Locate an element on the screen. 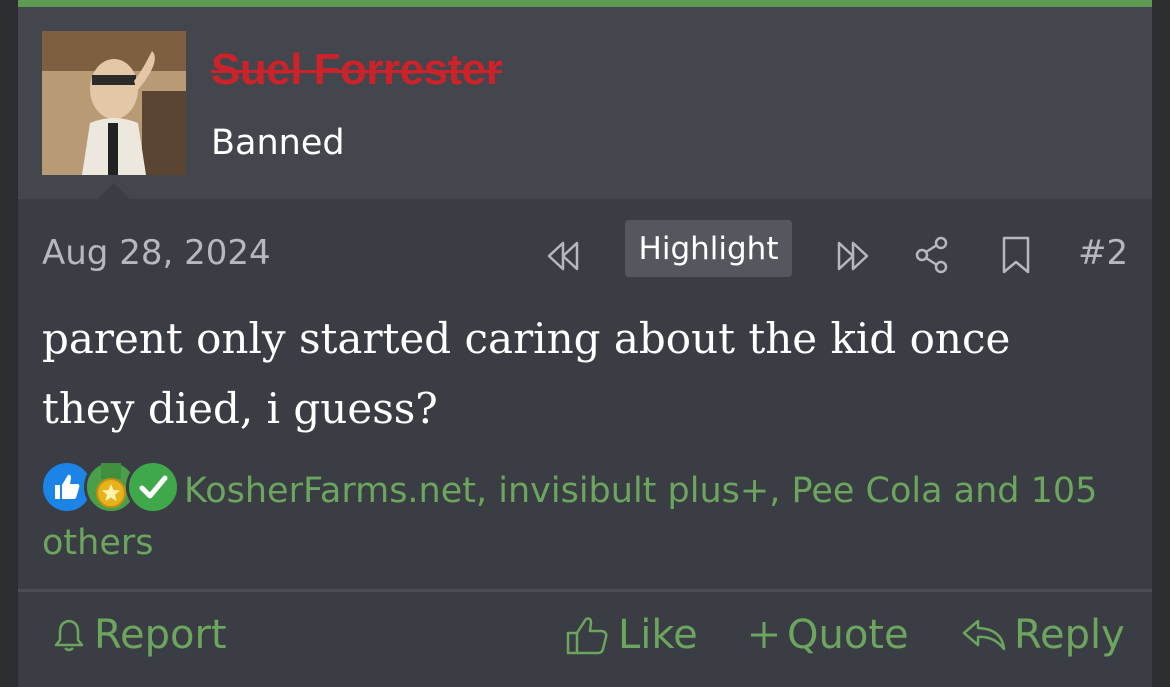 Image resolution: width=1170 pixels, height=687 pixels. like-label: Like is located at coordinates (658, 635).